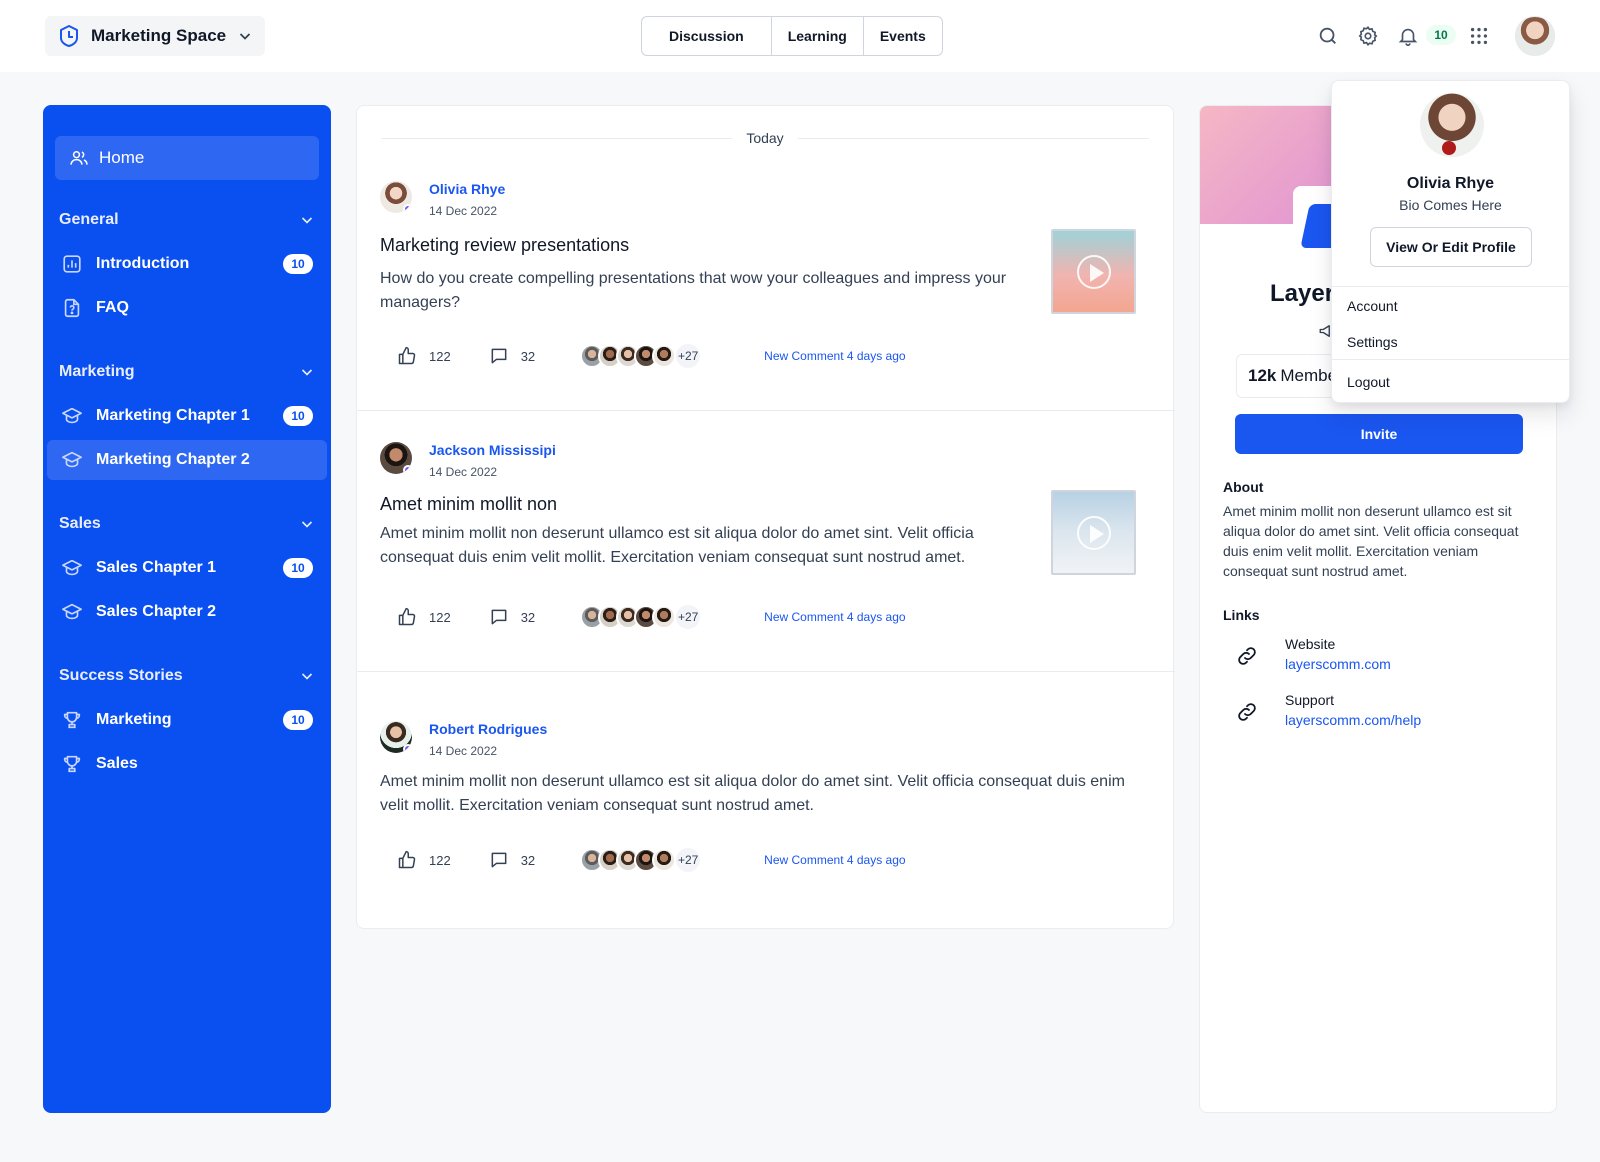  Describe the element at coordinates (1328, 36) in the screenshot. I see `search-icon` at that location.